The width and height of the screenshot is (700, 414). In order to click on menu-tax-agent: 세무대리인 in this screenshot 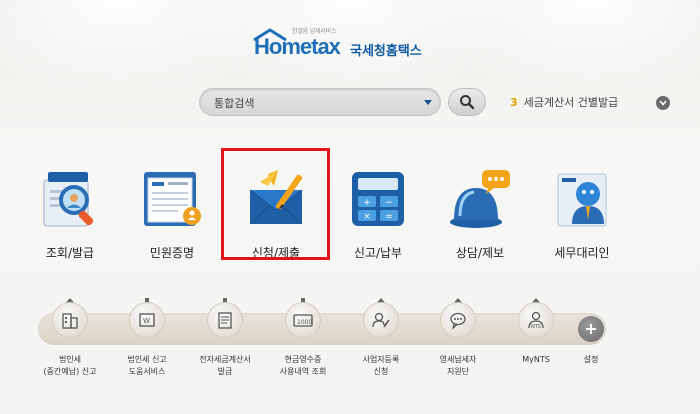, I will do `click(582, 212)`.